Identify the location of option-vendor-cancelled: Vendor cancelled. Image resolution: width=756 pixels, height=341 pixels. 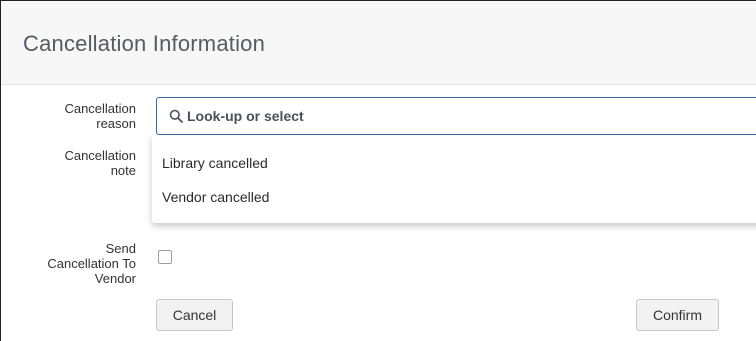
(215, 197).